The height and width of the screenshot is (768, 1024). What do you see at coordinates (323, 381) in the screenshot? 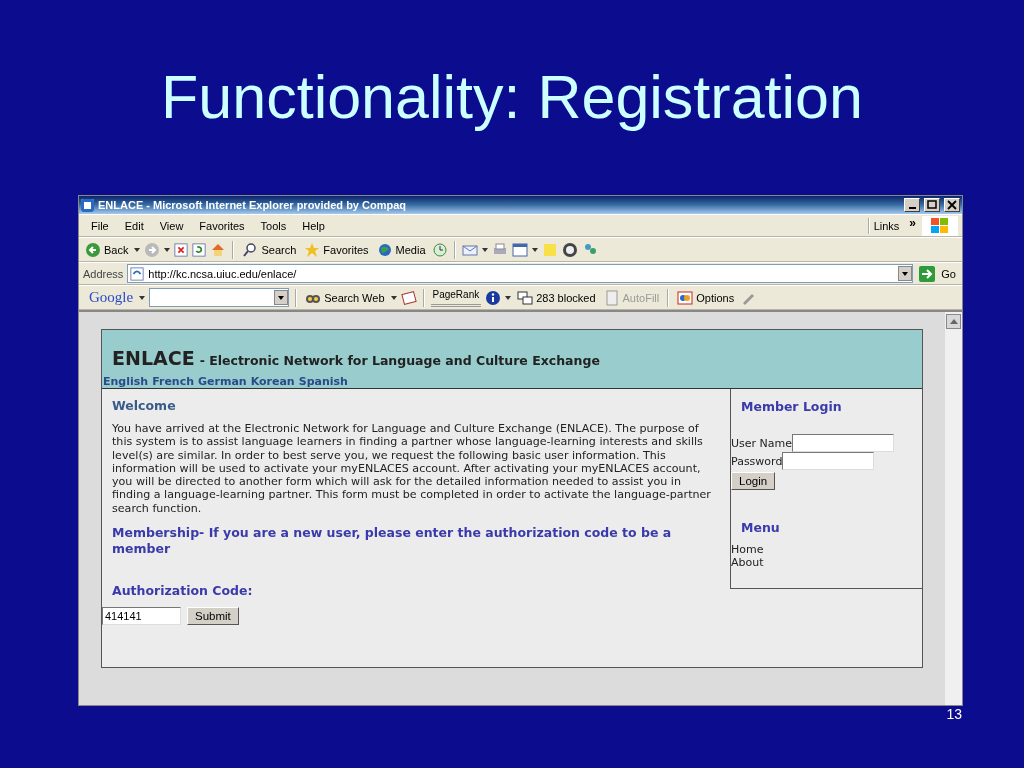
I see `language-link: Spanish` at bounding box center [323, 381].